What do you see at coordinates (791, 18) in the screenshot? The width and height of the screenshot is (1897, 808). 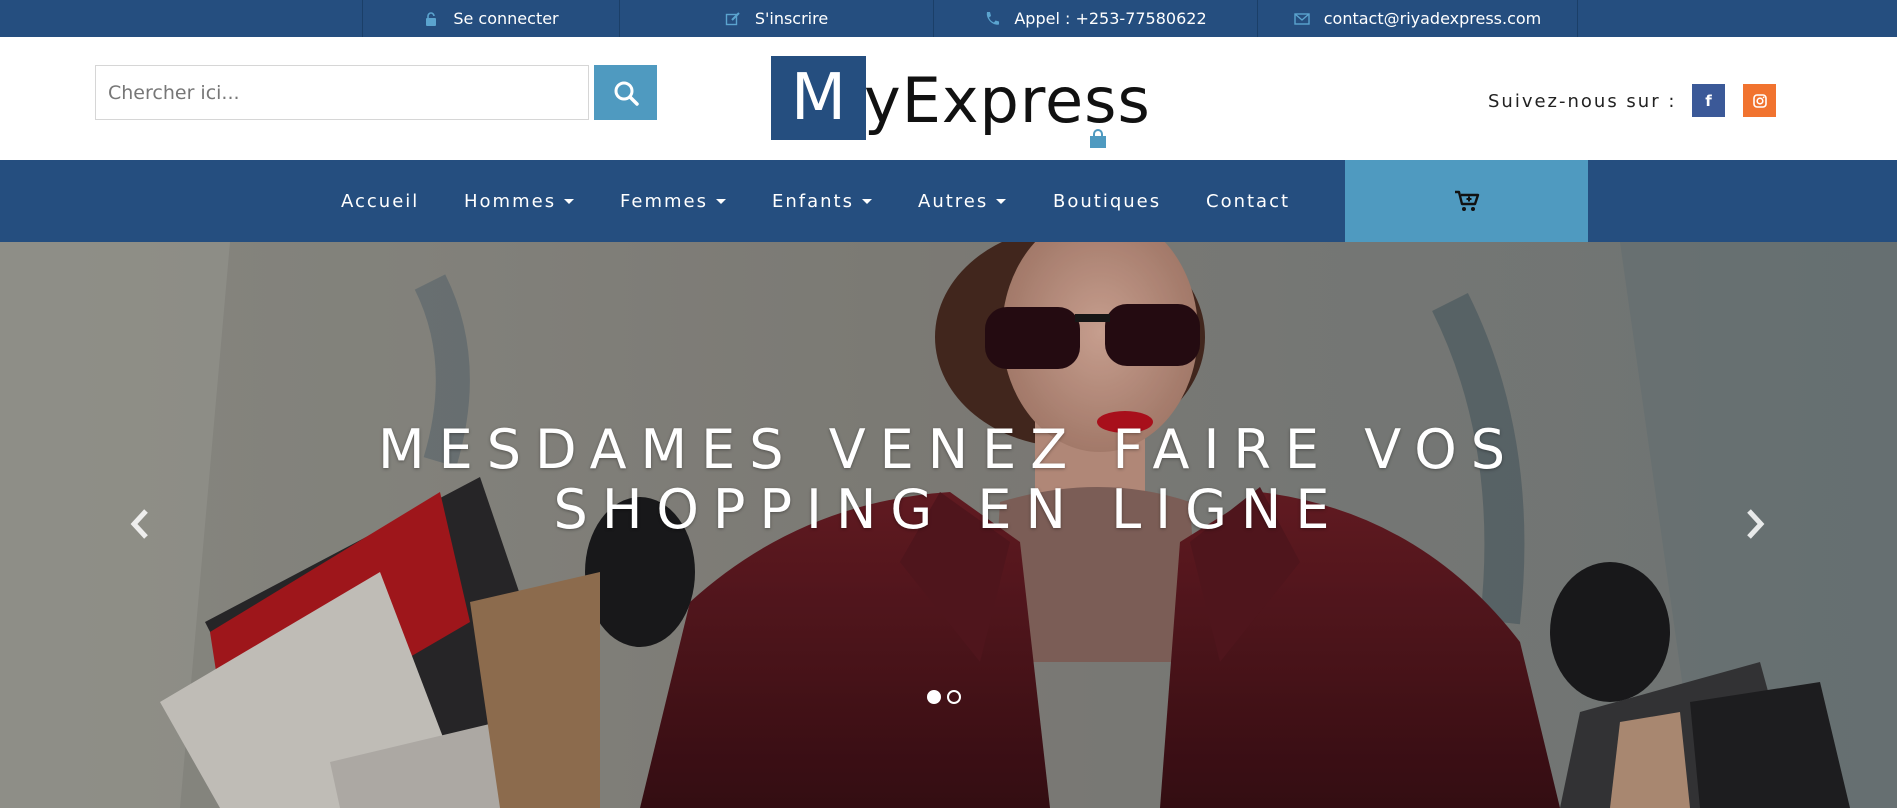 I see `register-label: S'inscrire` at bounding box center [791, 18].